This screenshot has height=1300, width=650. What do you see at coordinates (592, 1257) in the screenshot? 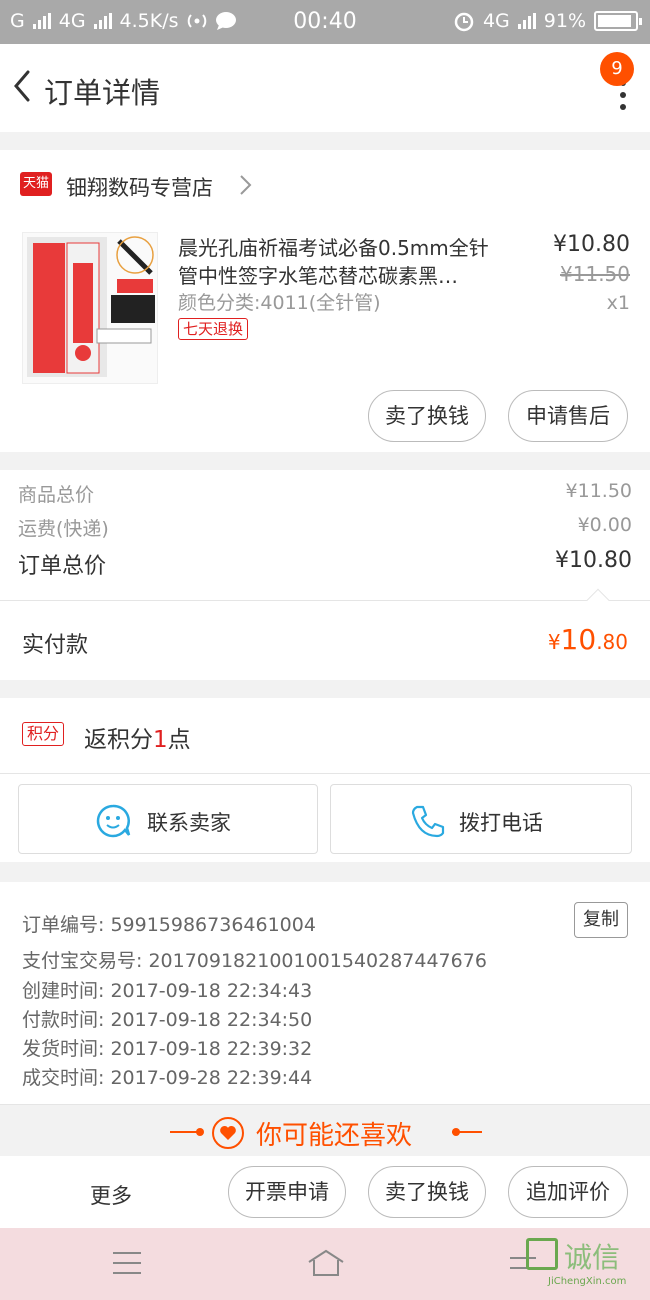
I see `watermark-text: 诚信` at bounding box center [592, 1257].